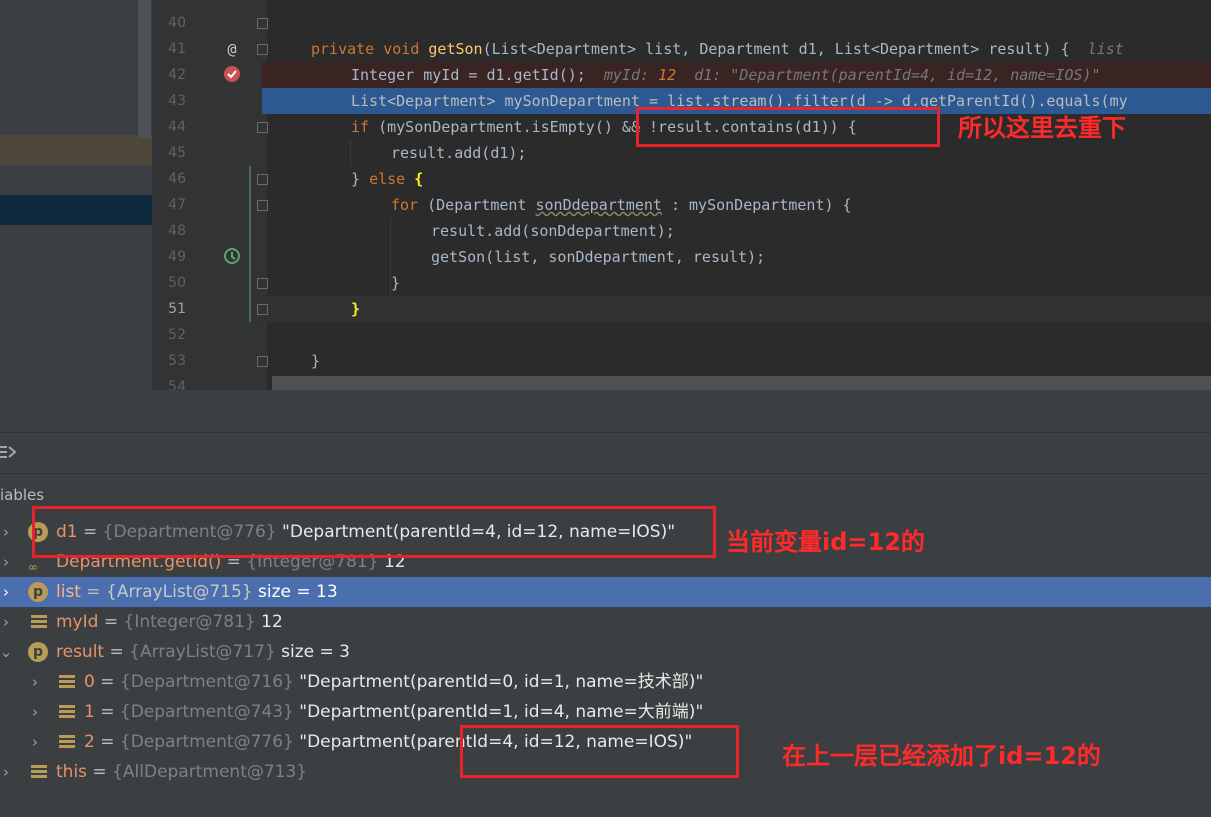 The height and width of the screenshot is (817, 1211). I want to click on line-number: 53, so click(177, 361).